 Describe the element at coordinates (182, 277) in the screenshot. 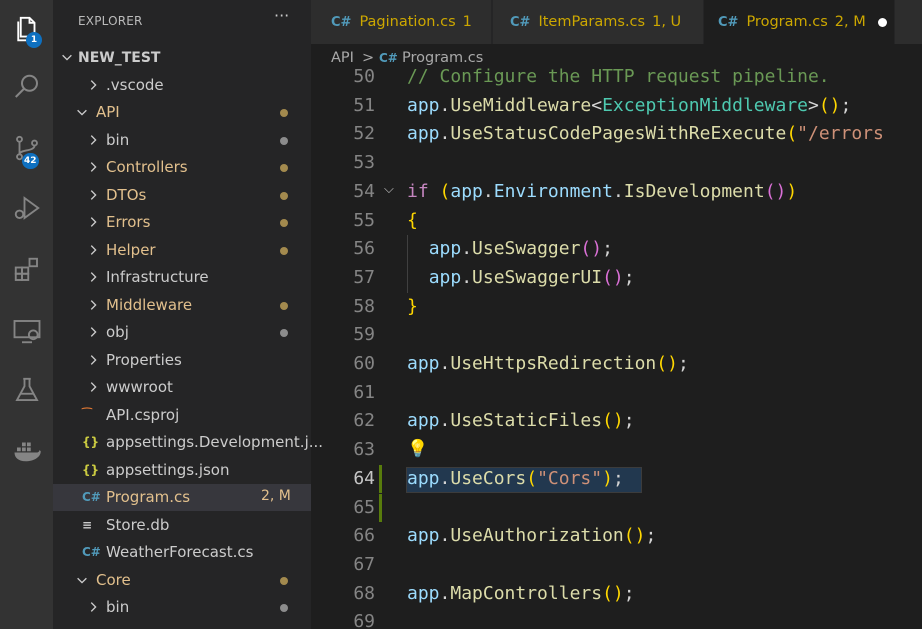

I see `tree-folder: Infrastructure` at that location.